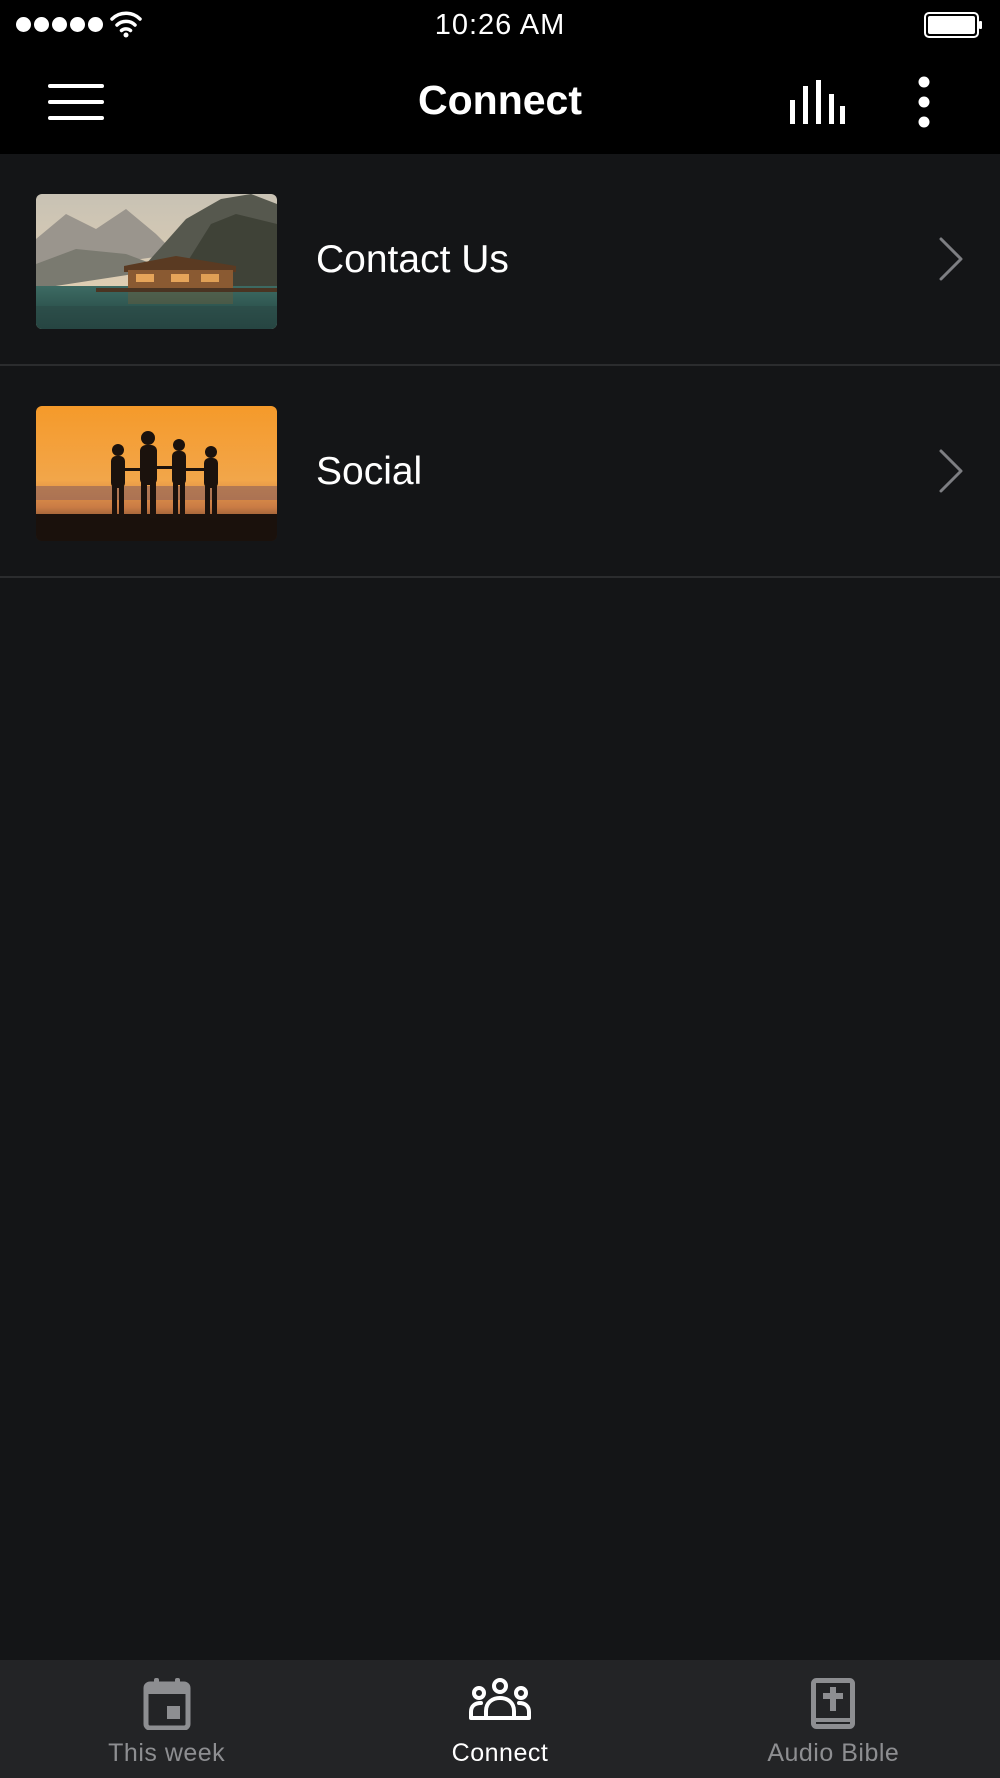 This screenshot has width=1000, height=1778. Describe the element at coordinates (156, 261) in the screenshot. I see `lake-cabin-mountains-photo` at that location.